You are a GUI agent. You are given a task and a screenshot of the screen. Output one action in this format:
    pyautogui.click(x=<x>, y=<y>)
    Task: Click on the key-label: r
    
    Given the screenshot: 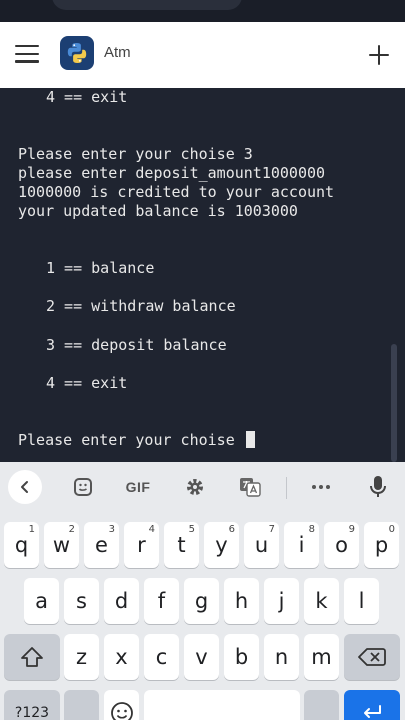 What is the action you would take?
    pyautogui.click(x=141, y=545)
    